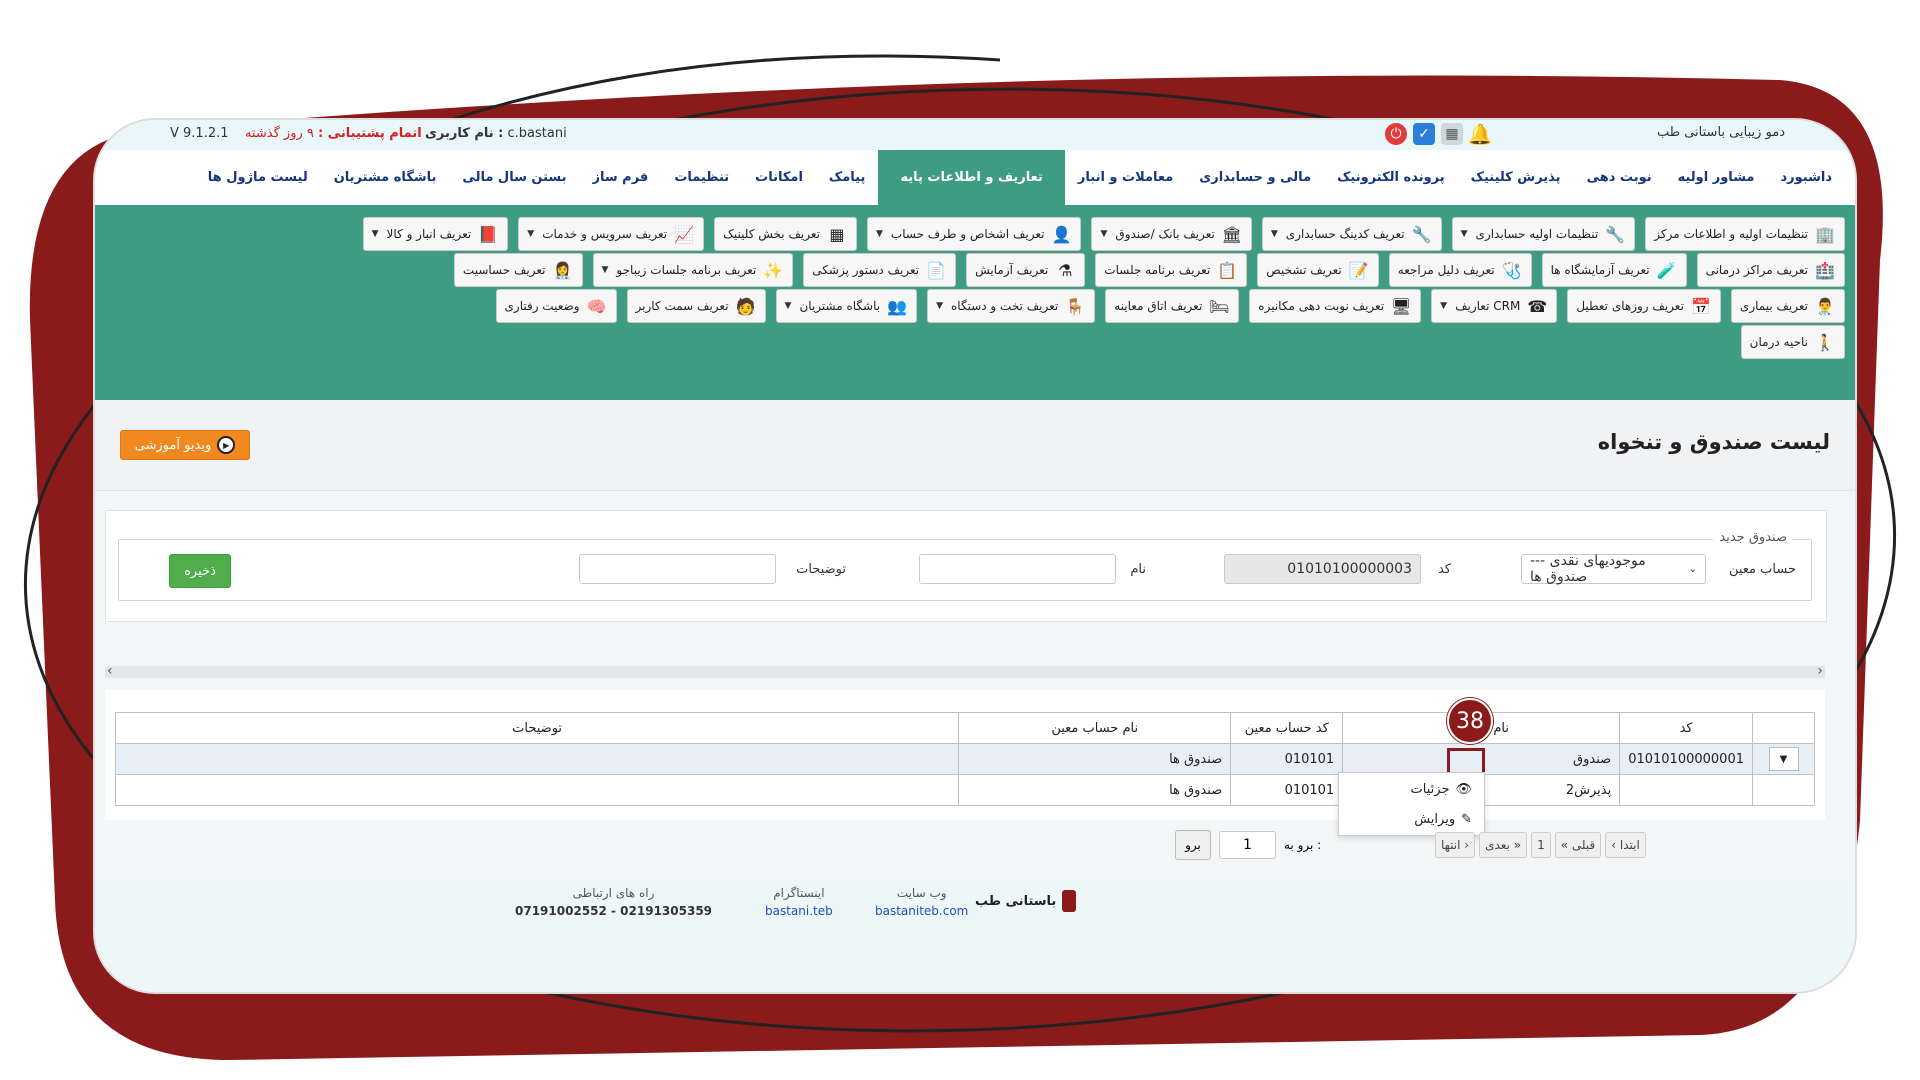 This screenshot has width=1920, height=1080. Describe the element at coordinates (1619, 177) in the screenshot. I see `menu-item: نوبت دهی` at that location.